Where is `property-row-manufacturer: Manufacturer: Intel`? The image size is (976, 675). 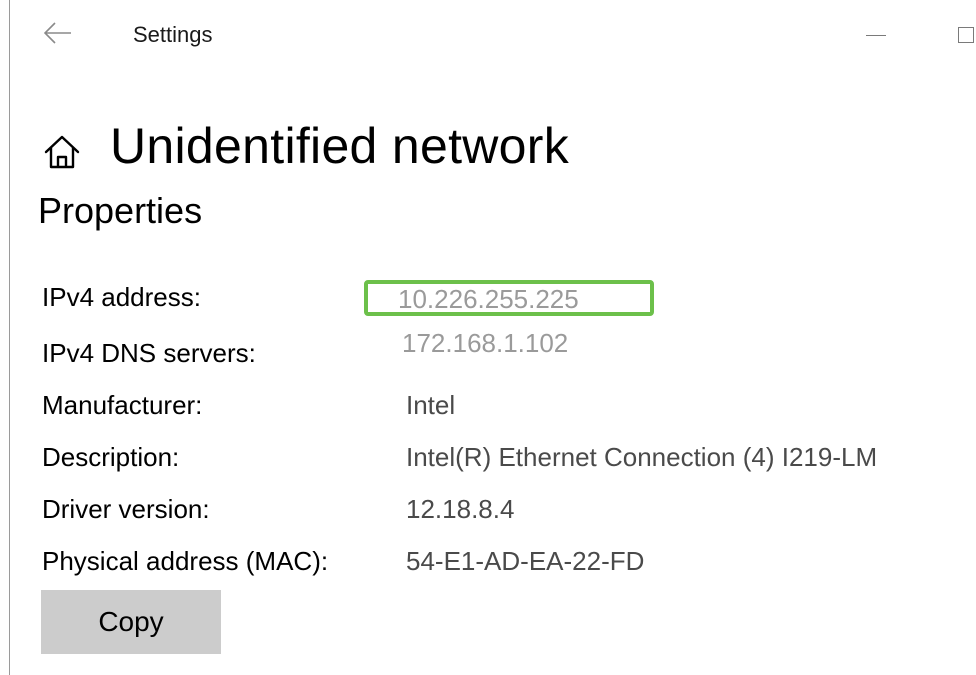
property-row-manufacturer: Manufacturer: Intel is located at coordinates (507, 406).